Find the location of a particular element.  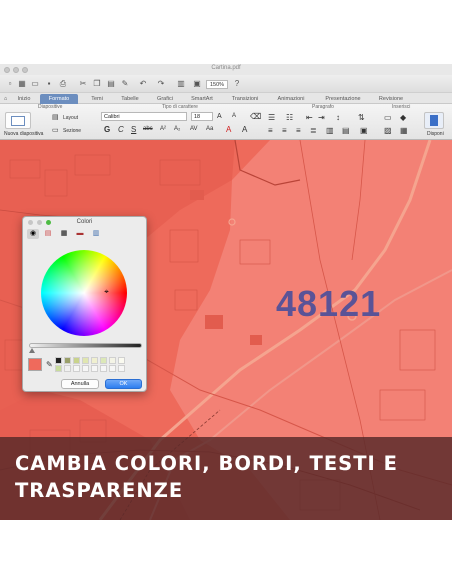

bold-icon: G is located at coordinates (107, 129).